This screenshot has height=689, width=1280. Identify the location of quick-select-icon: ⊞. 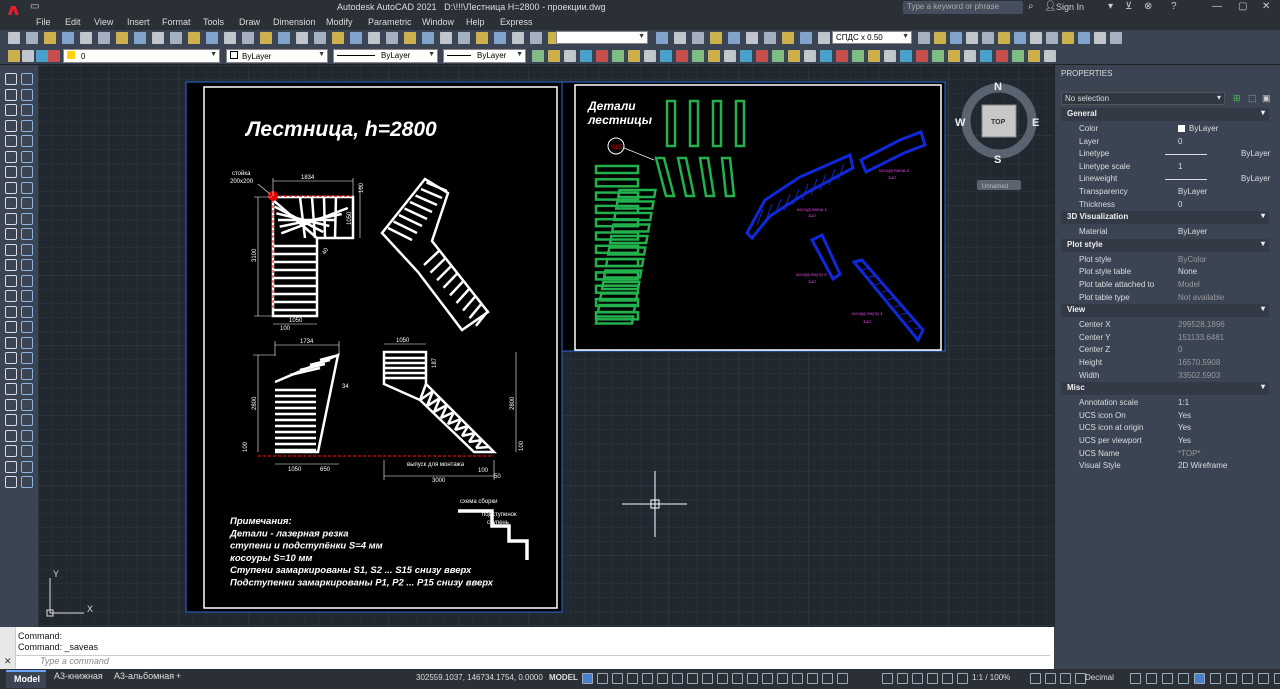
(1237, 98).